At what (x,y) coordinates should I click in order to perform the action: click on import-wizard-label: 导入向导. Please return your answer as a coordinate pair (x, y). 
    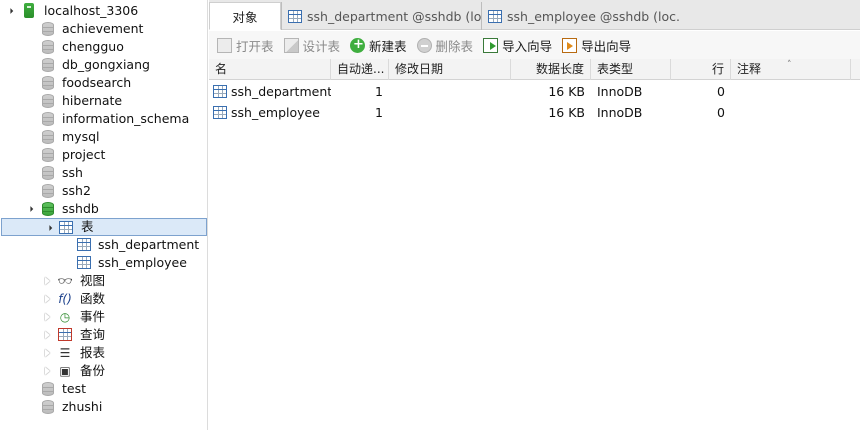
    Looking at the image, I should click on (527, 46).